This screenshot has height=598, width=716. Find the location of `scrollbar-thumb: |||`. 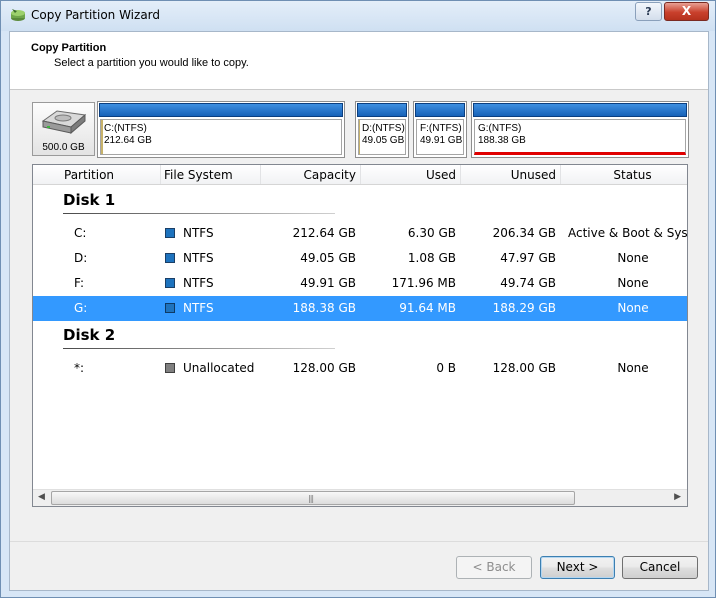

scrollbar-thumb: ||| is located at coordinates (313, 498).